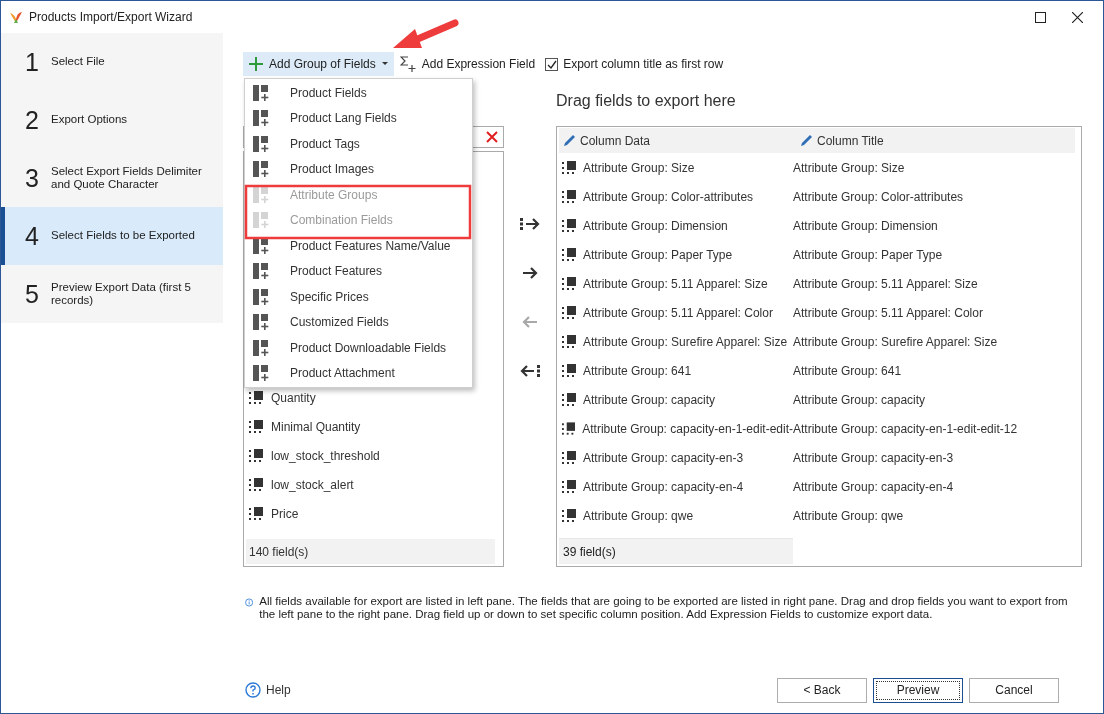 The width and height of the screenshot is (1104, 714). Describe the element at coordinates (643, 64) in the screenshot. I see `checkbox-label: Export column title as first row` at that location.